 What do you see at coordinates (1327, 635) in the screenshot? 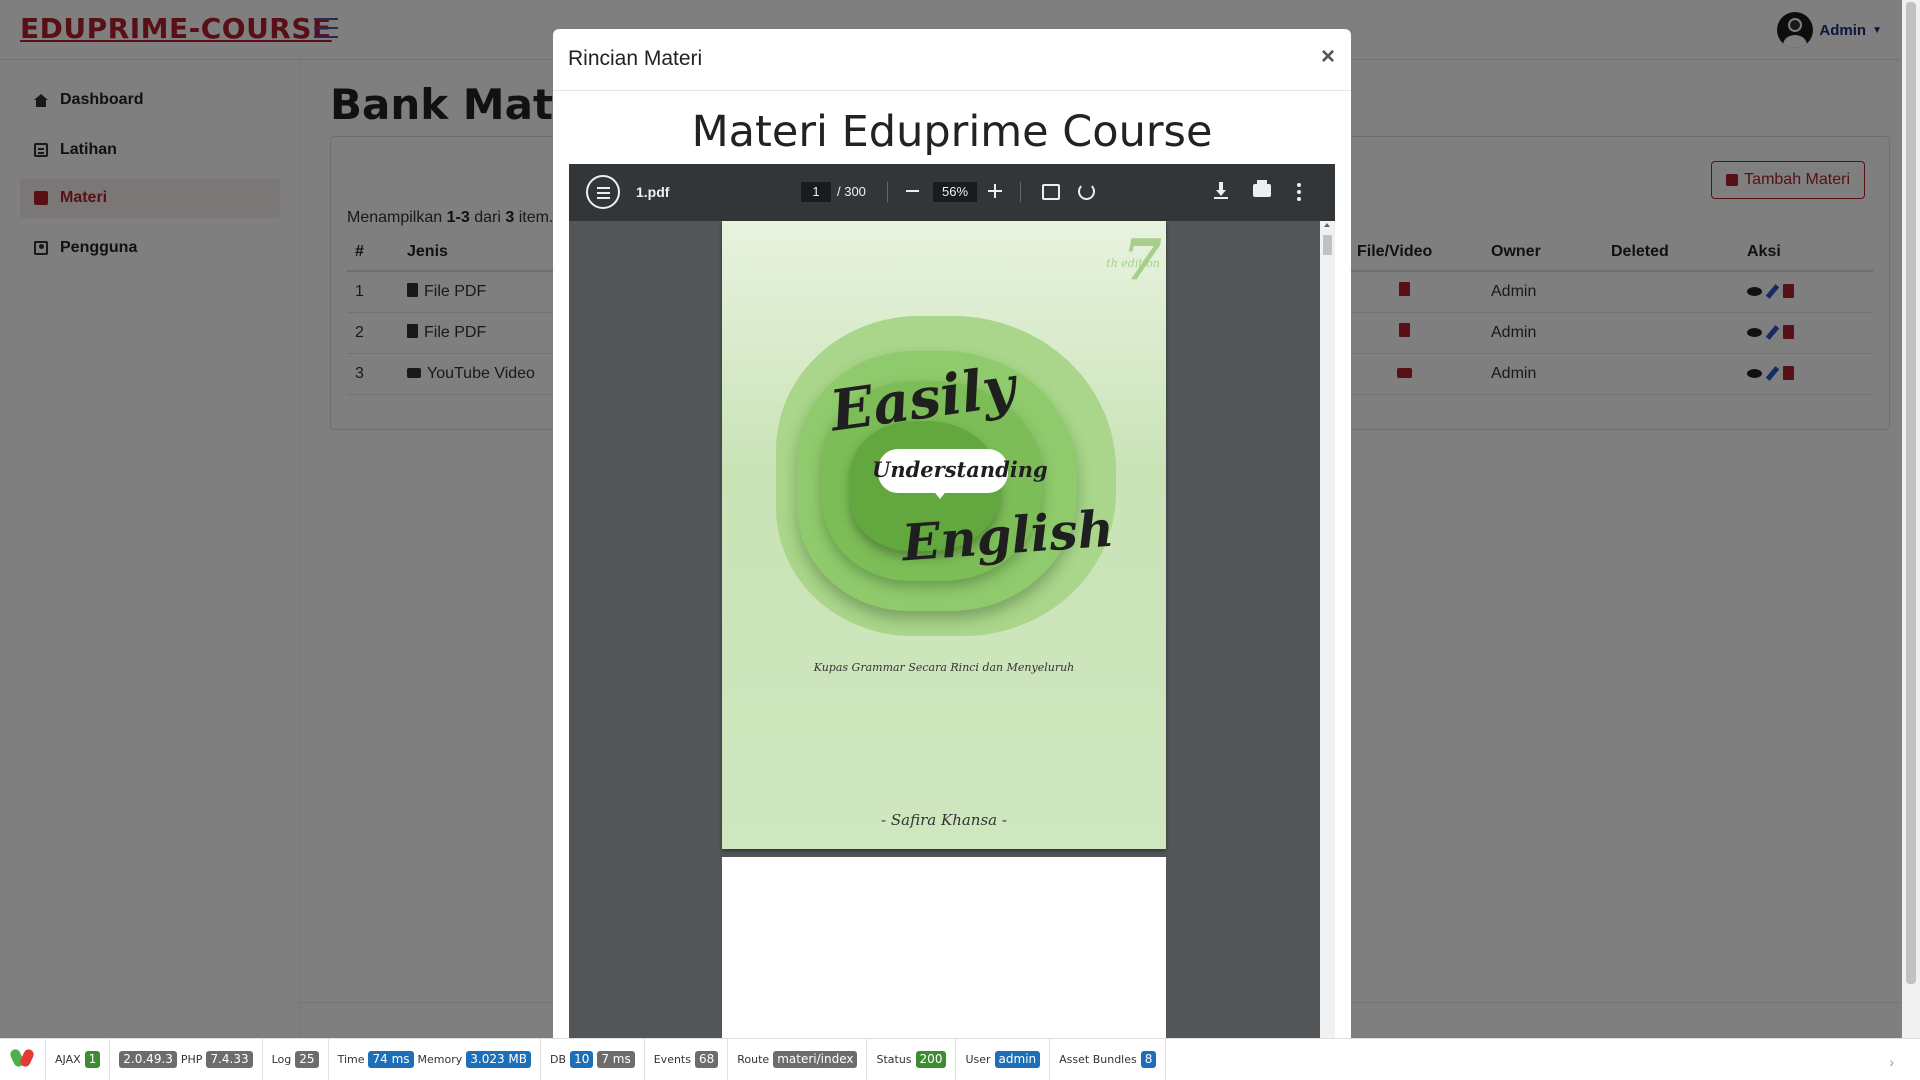
I see `pdf-scrollbar` at bounding box center [1327, 635].